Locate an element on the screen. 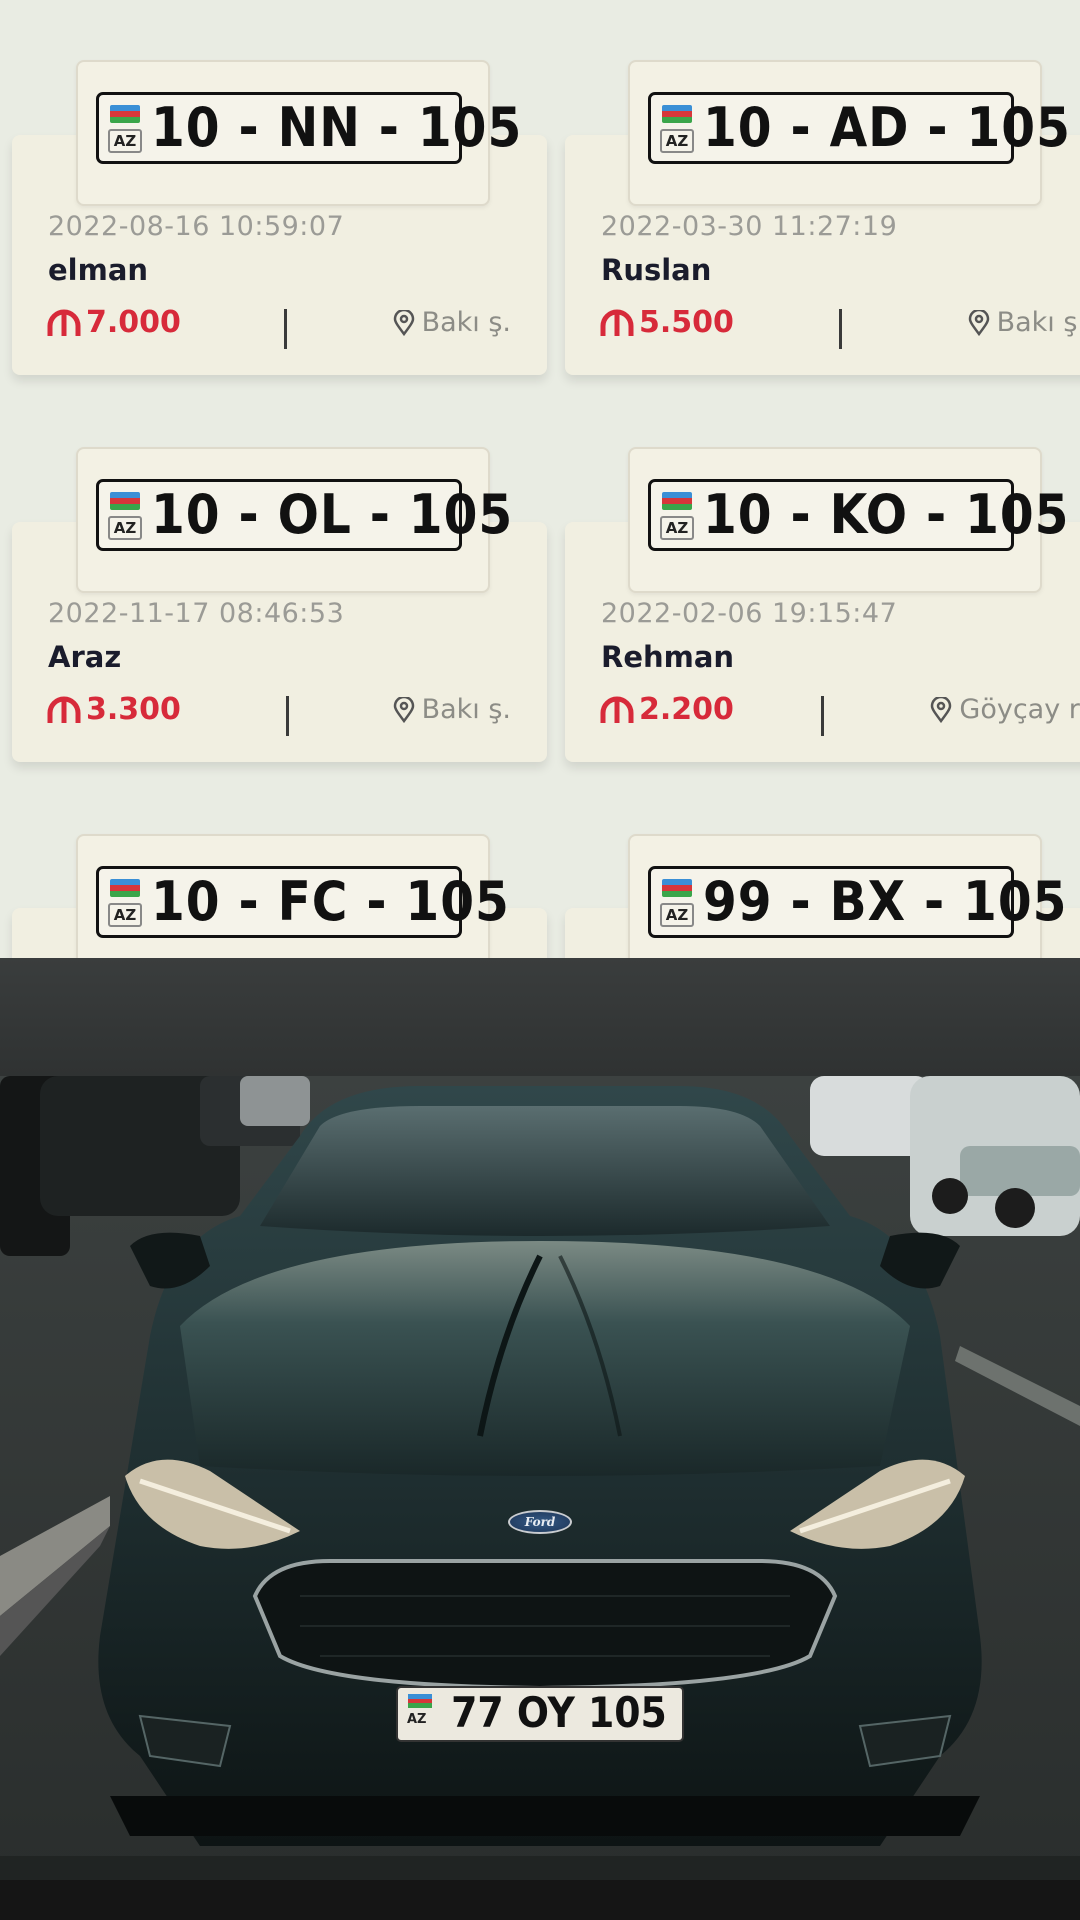 The image size is (1080, 1920). listing-price: 2.200 is located at coordinates (666, 710).